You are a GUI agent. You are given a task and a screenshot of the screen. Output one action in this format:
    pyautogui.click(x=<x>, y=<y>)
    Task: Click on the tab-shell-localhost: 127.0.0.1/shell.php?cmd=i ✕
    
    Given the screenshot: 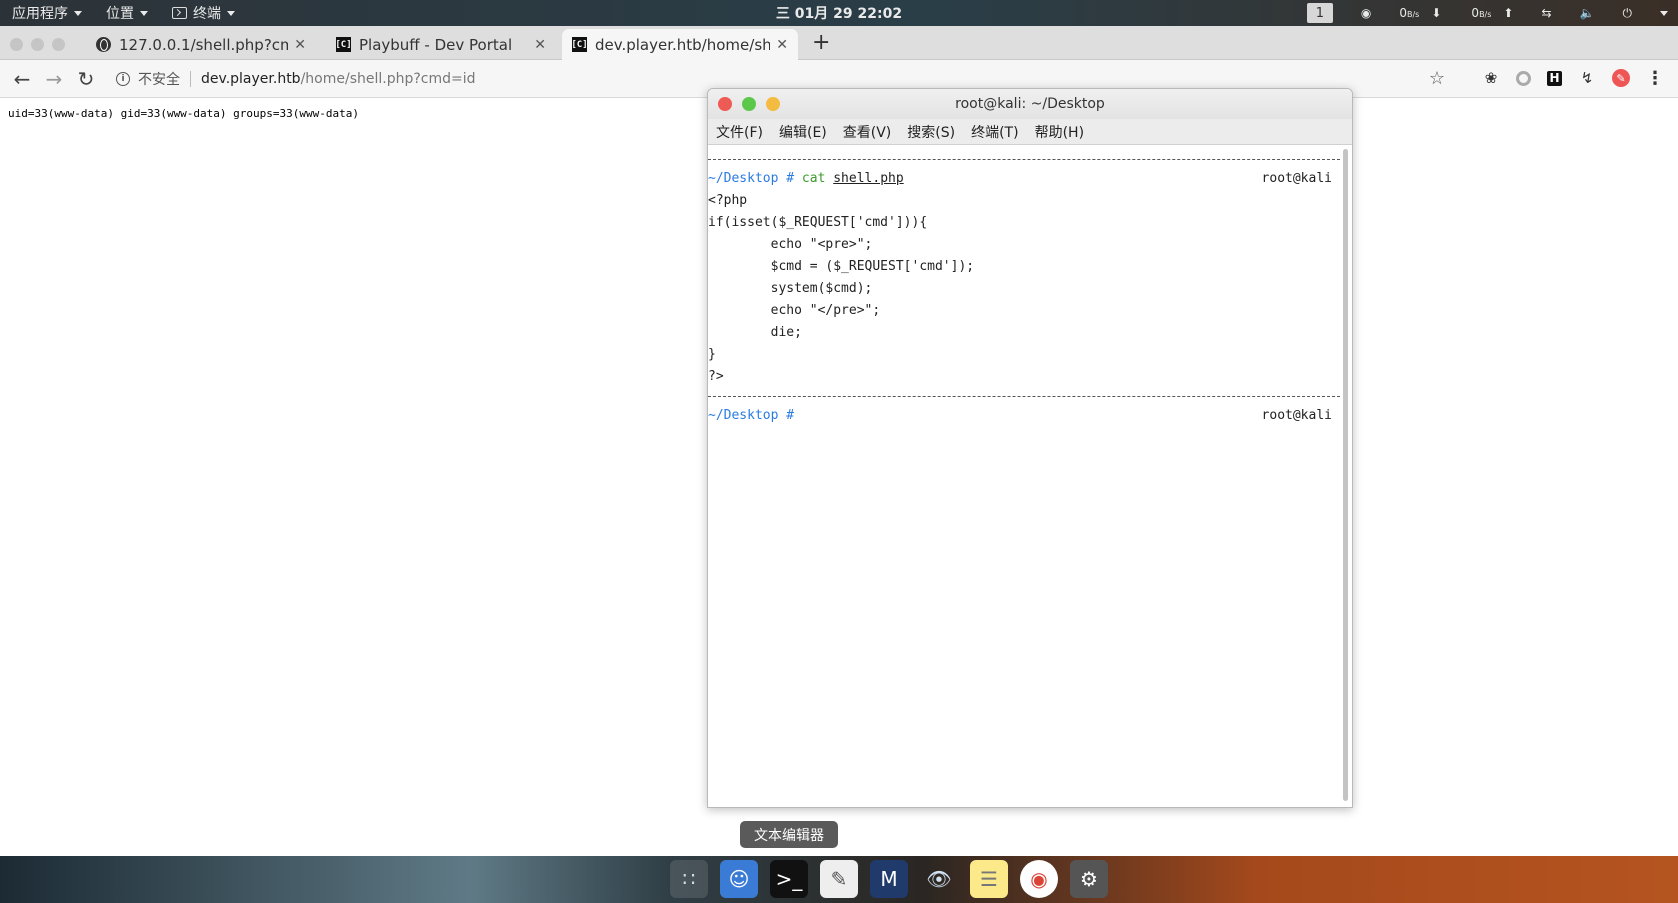 What is the action you would take?
    pyautogui.click(x=201, y=44)
    